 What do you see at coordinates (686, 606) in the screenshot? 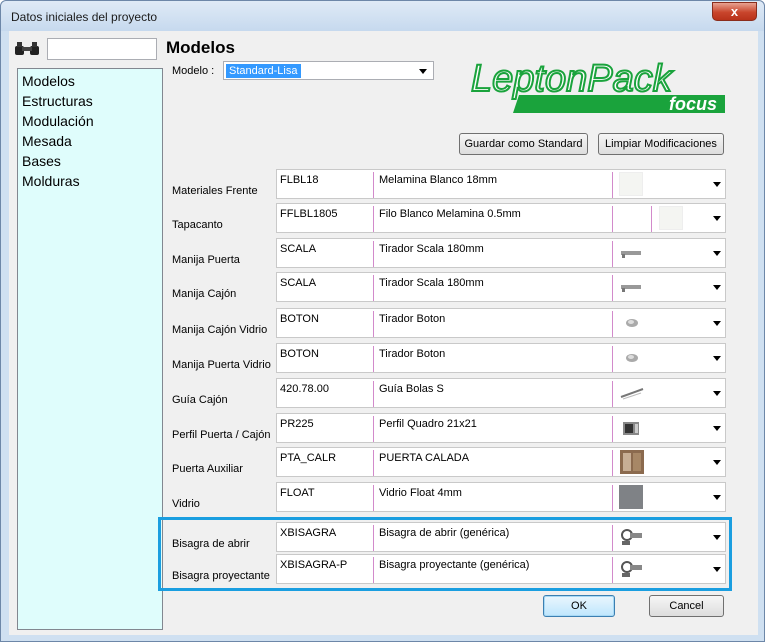
I see `cancel-button: Cancel` at bounding box center [686, 606].